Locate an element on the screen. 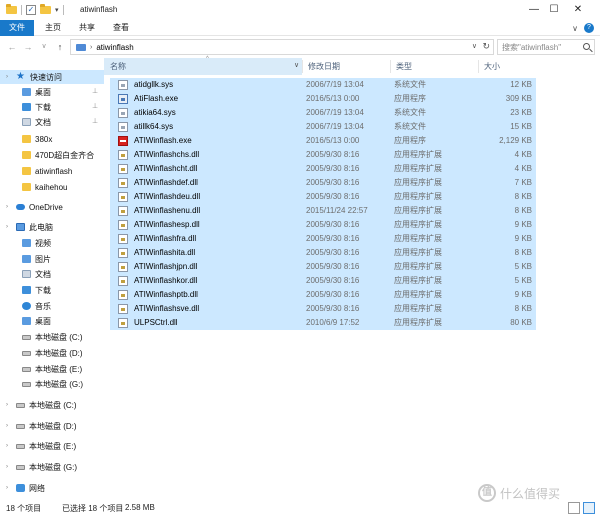 The image size is (600, 517). nav-network: 网络 is located at coordinates (30, 488).